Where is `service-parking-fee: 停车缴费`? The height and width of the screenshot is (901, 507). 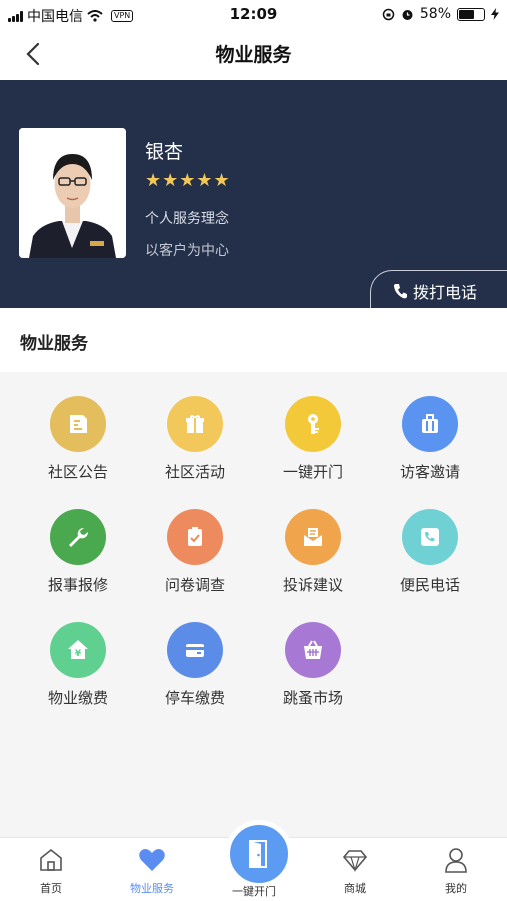 service-parking-fee: 停车缴费 is located at coordinates (195, 665).